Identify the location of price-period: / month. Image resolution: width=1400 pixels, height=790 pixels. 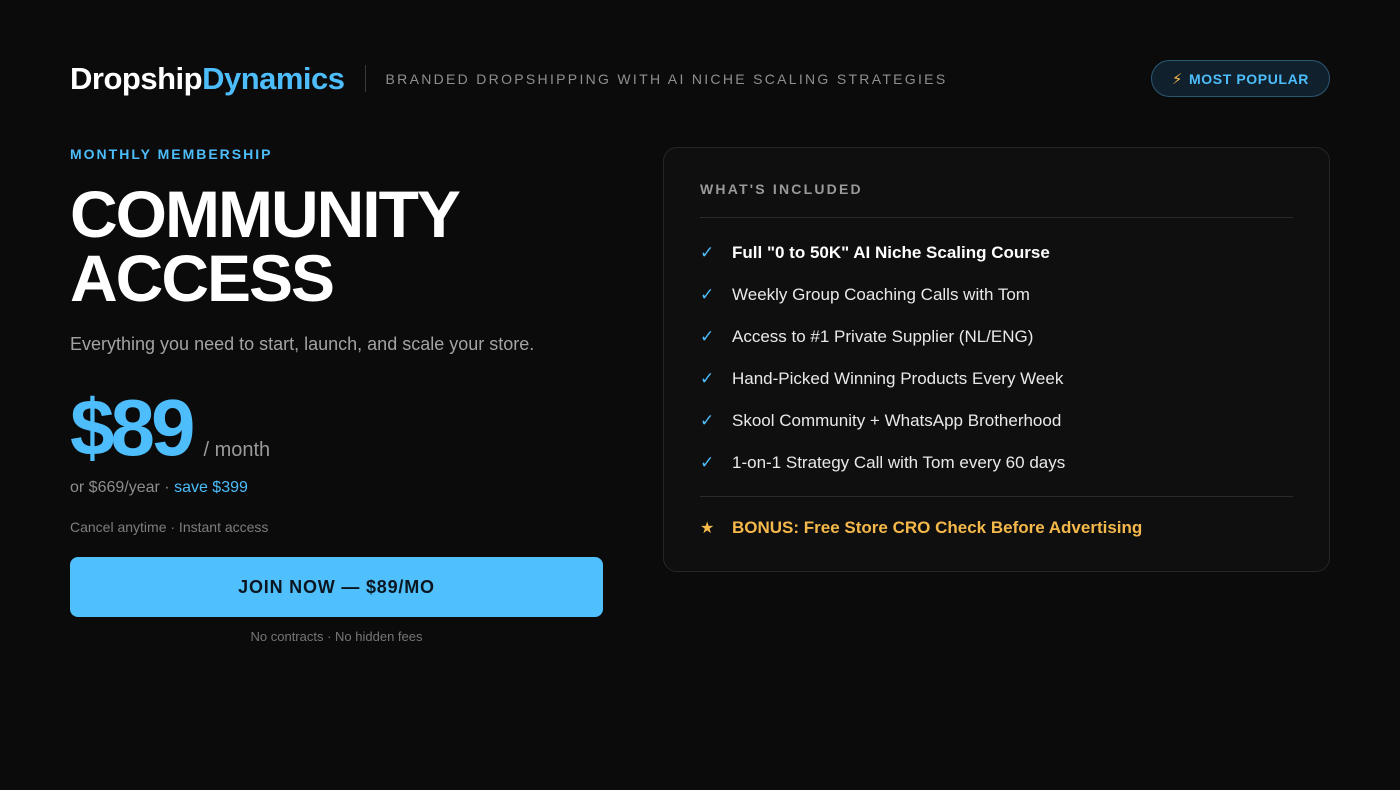
(237, 450).